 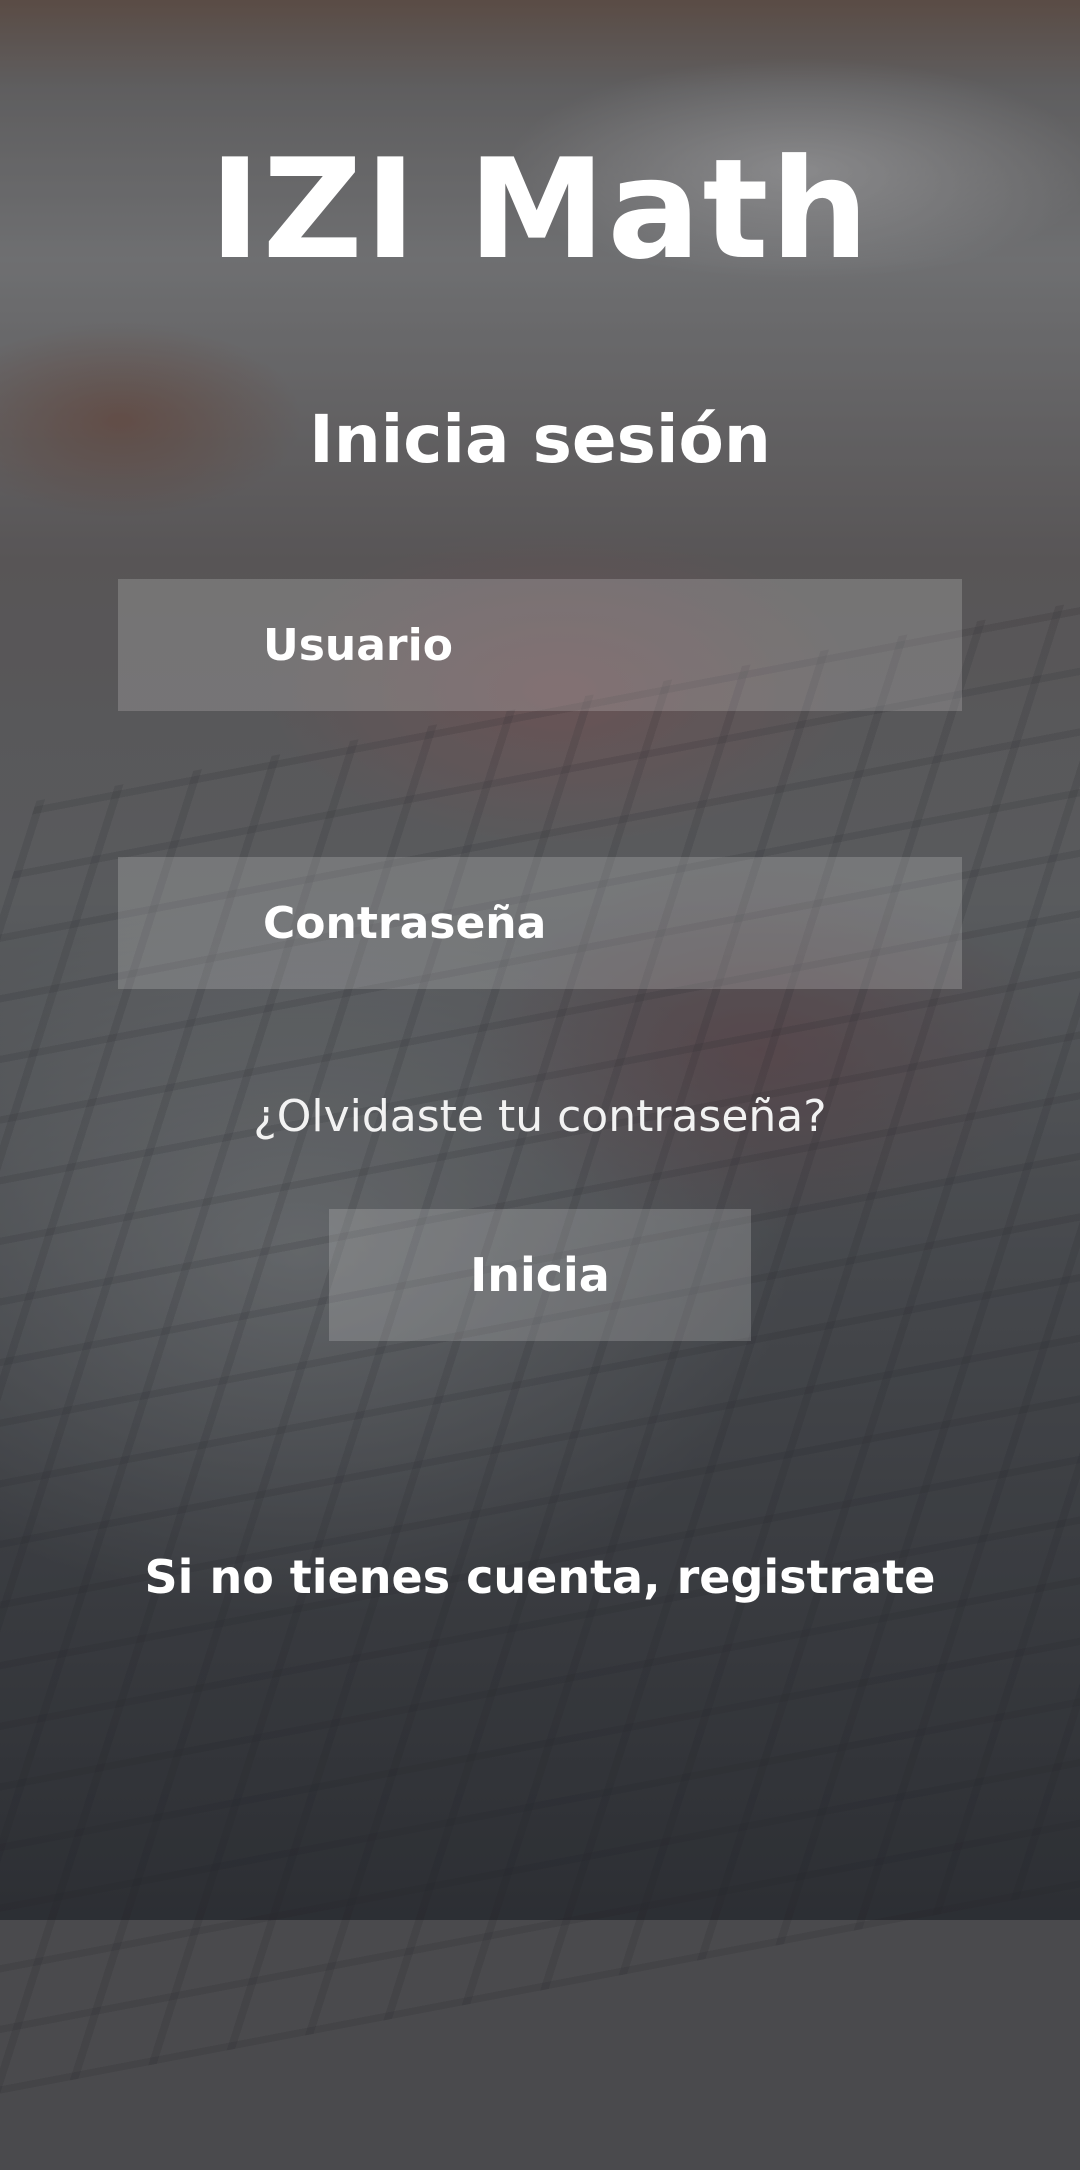 What do you see at coordinates (540, 1577) in the screenshot?
I see `register-link: Si no tienes cuenta, registrate` at bounding box center [540, 1577].